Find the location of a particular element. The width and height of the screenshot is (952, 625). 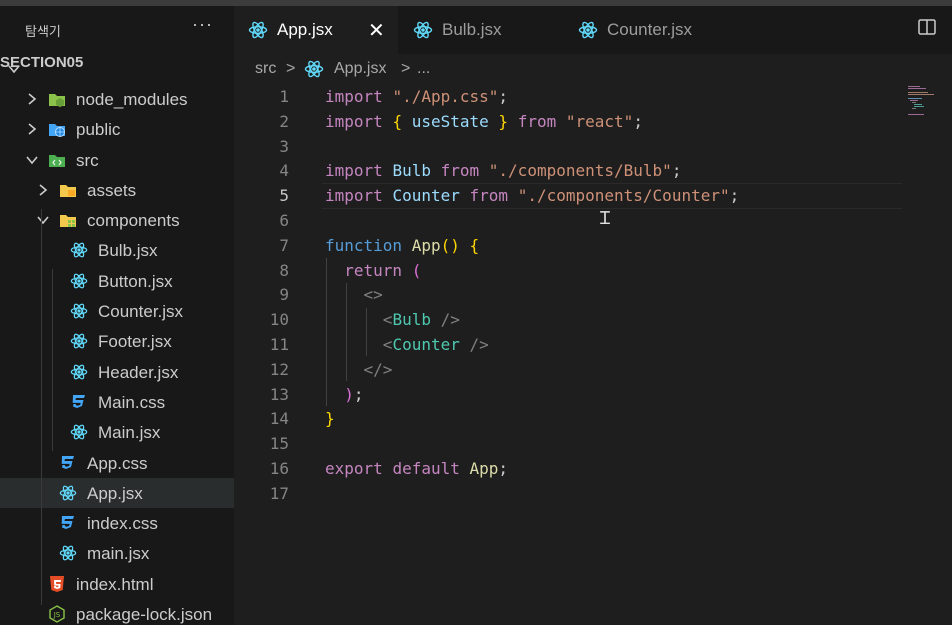

code-line: 16 export default App; is located at coordinates (593, 468).